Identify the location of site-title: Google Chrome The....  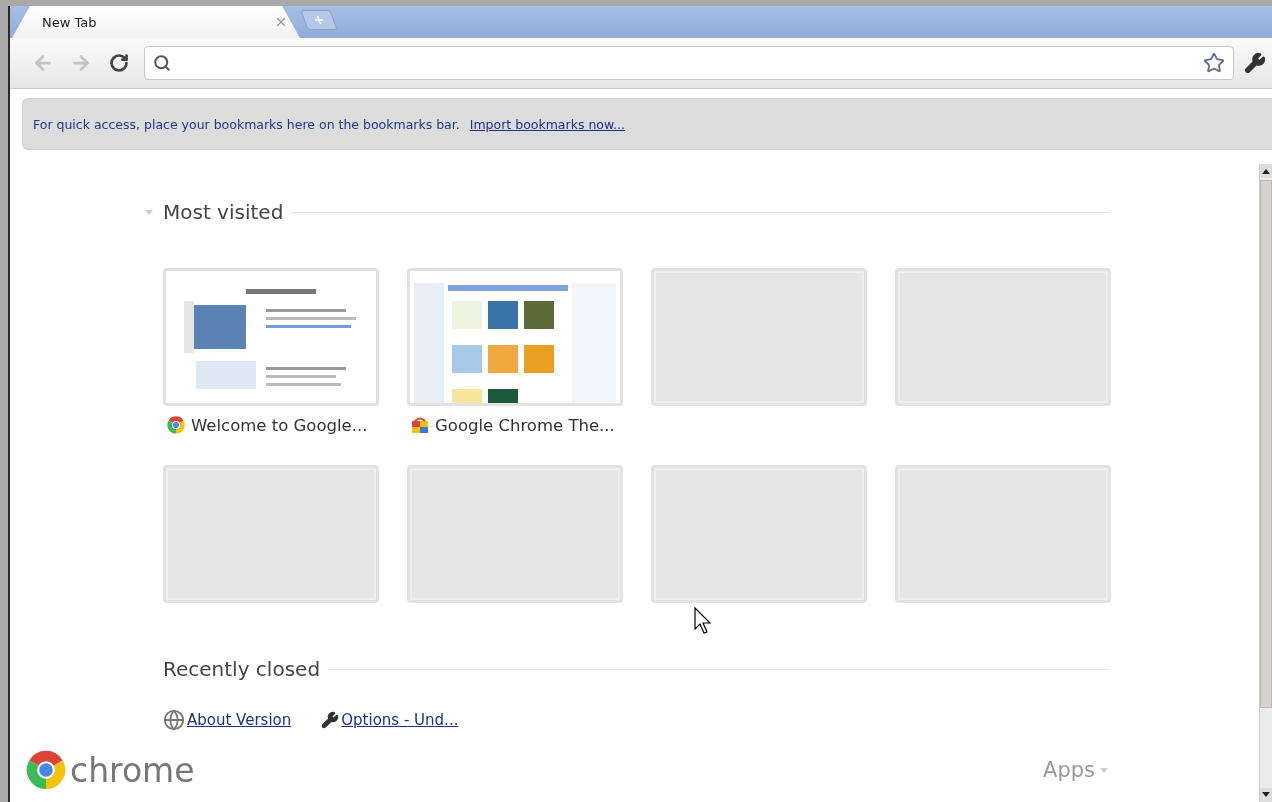
(525, 425).